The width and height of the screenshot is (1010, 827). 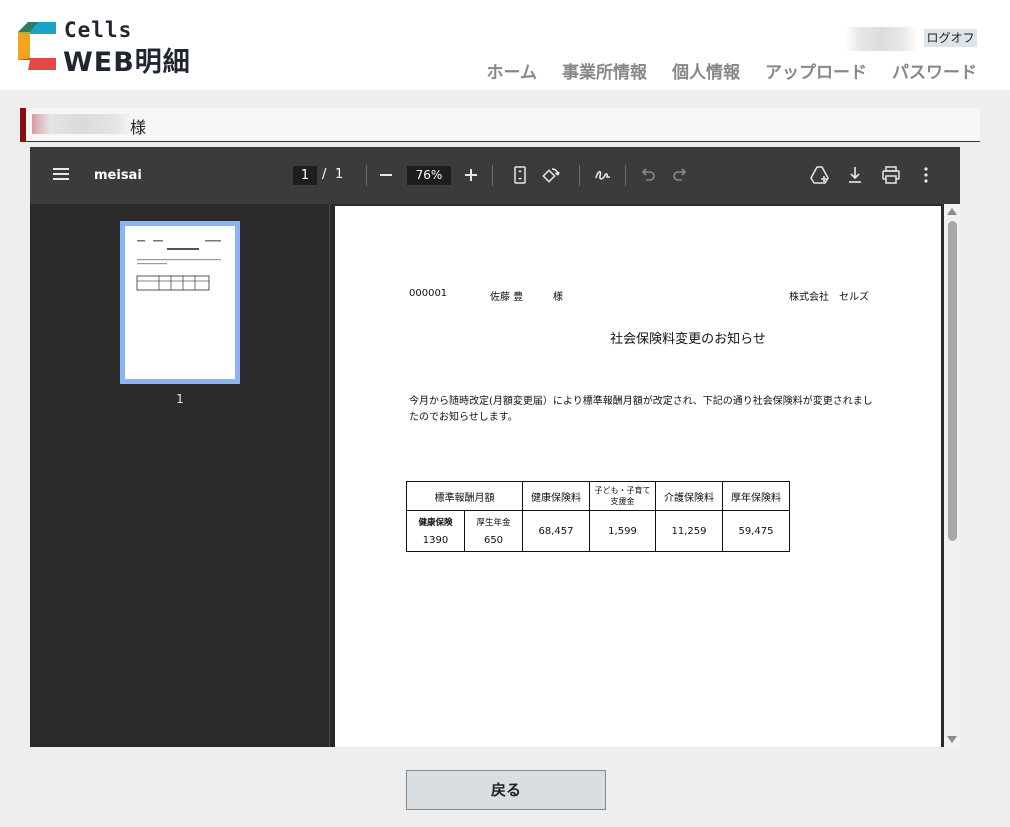 I want to click on scroll-thumb, so click(x=952, y=381).